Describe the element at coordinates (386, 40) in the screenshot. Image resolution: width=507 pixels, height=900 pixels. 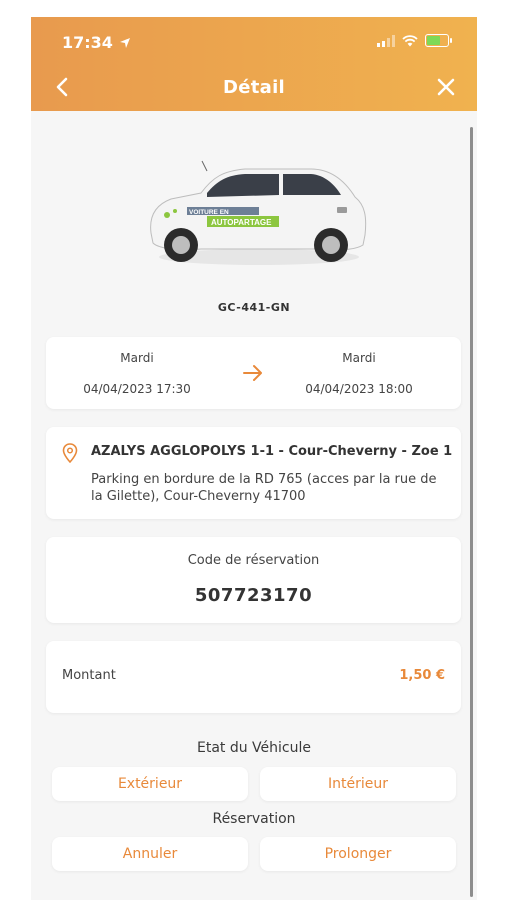
I see `signal-icon` at that location.